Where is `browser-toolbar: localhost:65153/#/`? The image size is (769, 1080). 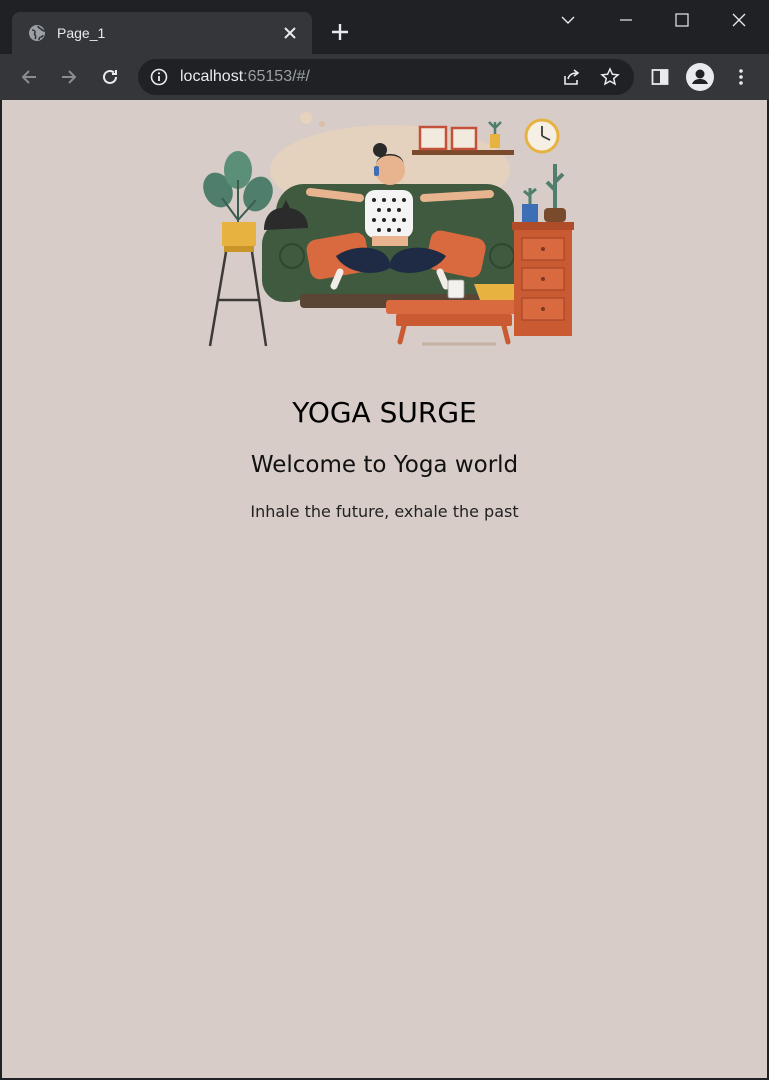
browser-toolbar: localhost:65153/#/ is located at coordinates (384, 77).